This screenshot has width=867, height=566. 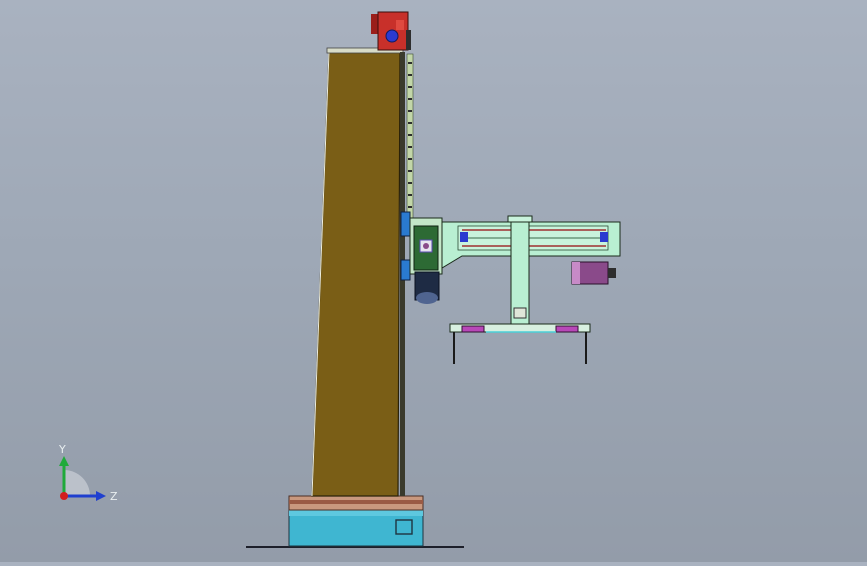 I want to click on main-column, so click(x=358, y=272).